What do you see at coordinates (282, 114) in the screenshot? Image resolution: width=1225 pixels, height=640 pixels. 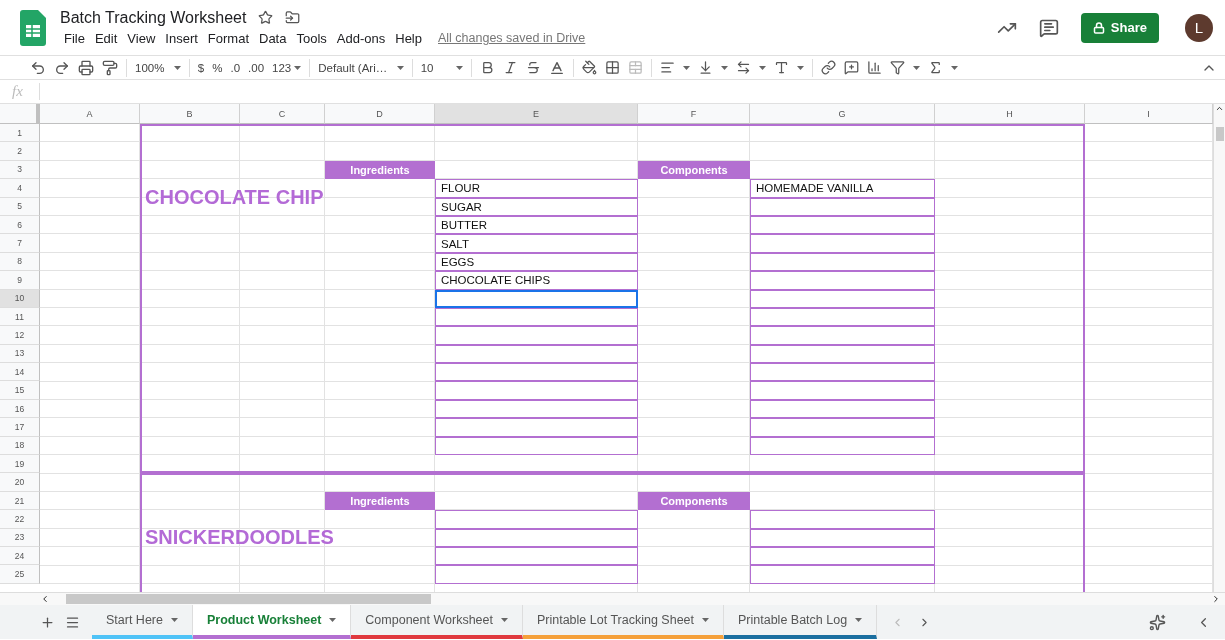 I see `column-header: C` at bounding box center [282, 114].